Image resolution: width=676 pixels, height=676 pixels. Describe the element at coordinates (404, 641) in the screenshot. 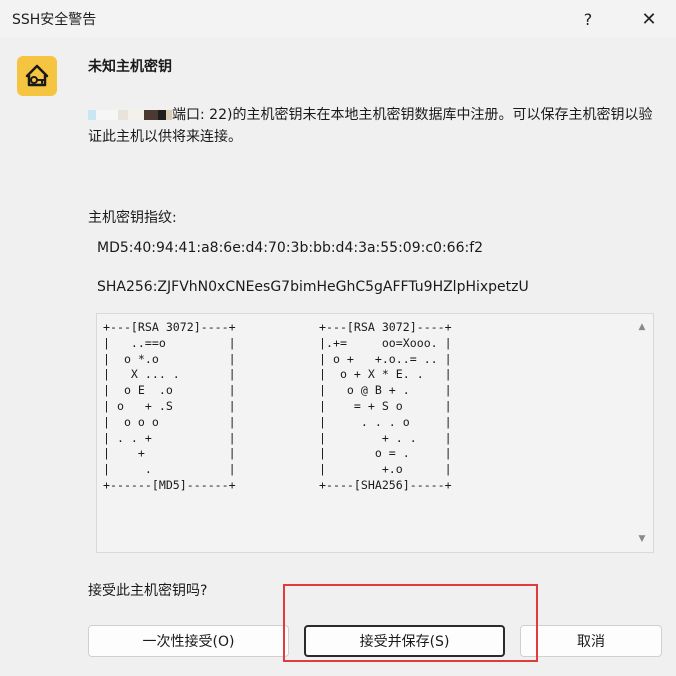

I see `accept-and-save-button: 接受并保存(S)` at that location.